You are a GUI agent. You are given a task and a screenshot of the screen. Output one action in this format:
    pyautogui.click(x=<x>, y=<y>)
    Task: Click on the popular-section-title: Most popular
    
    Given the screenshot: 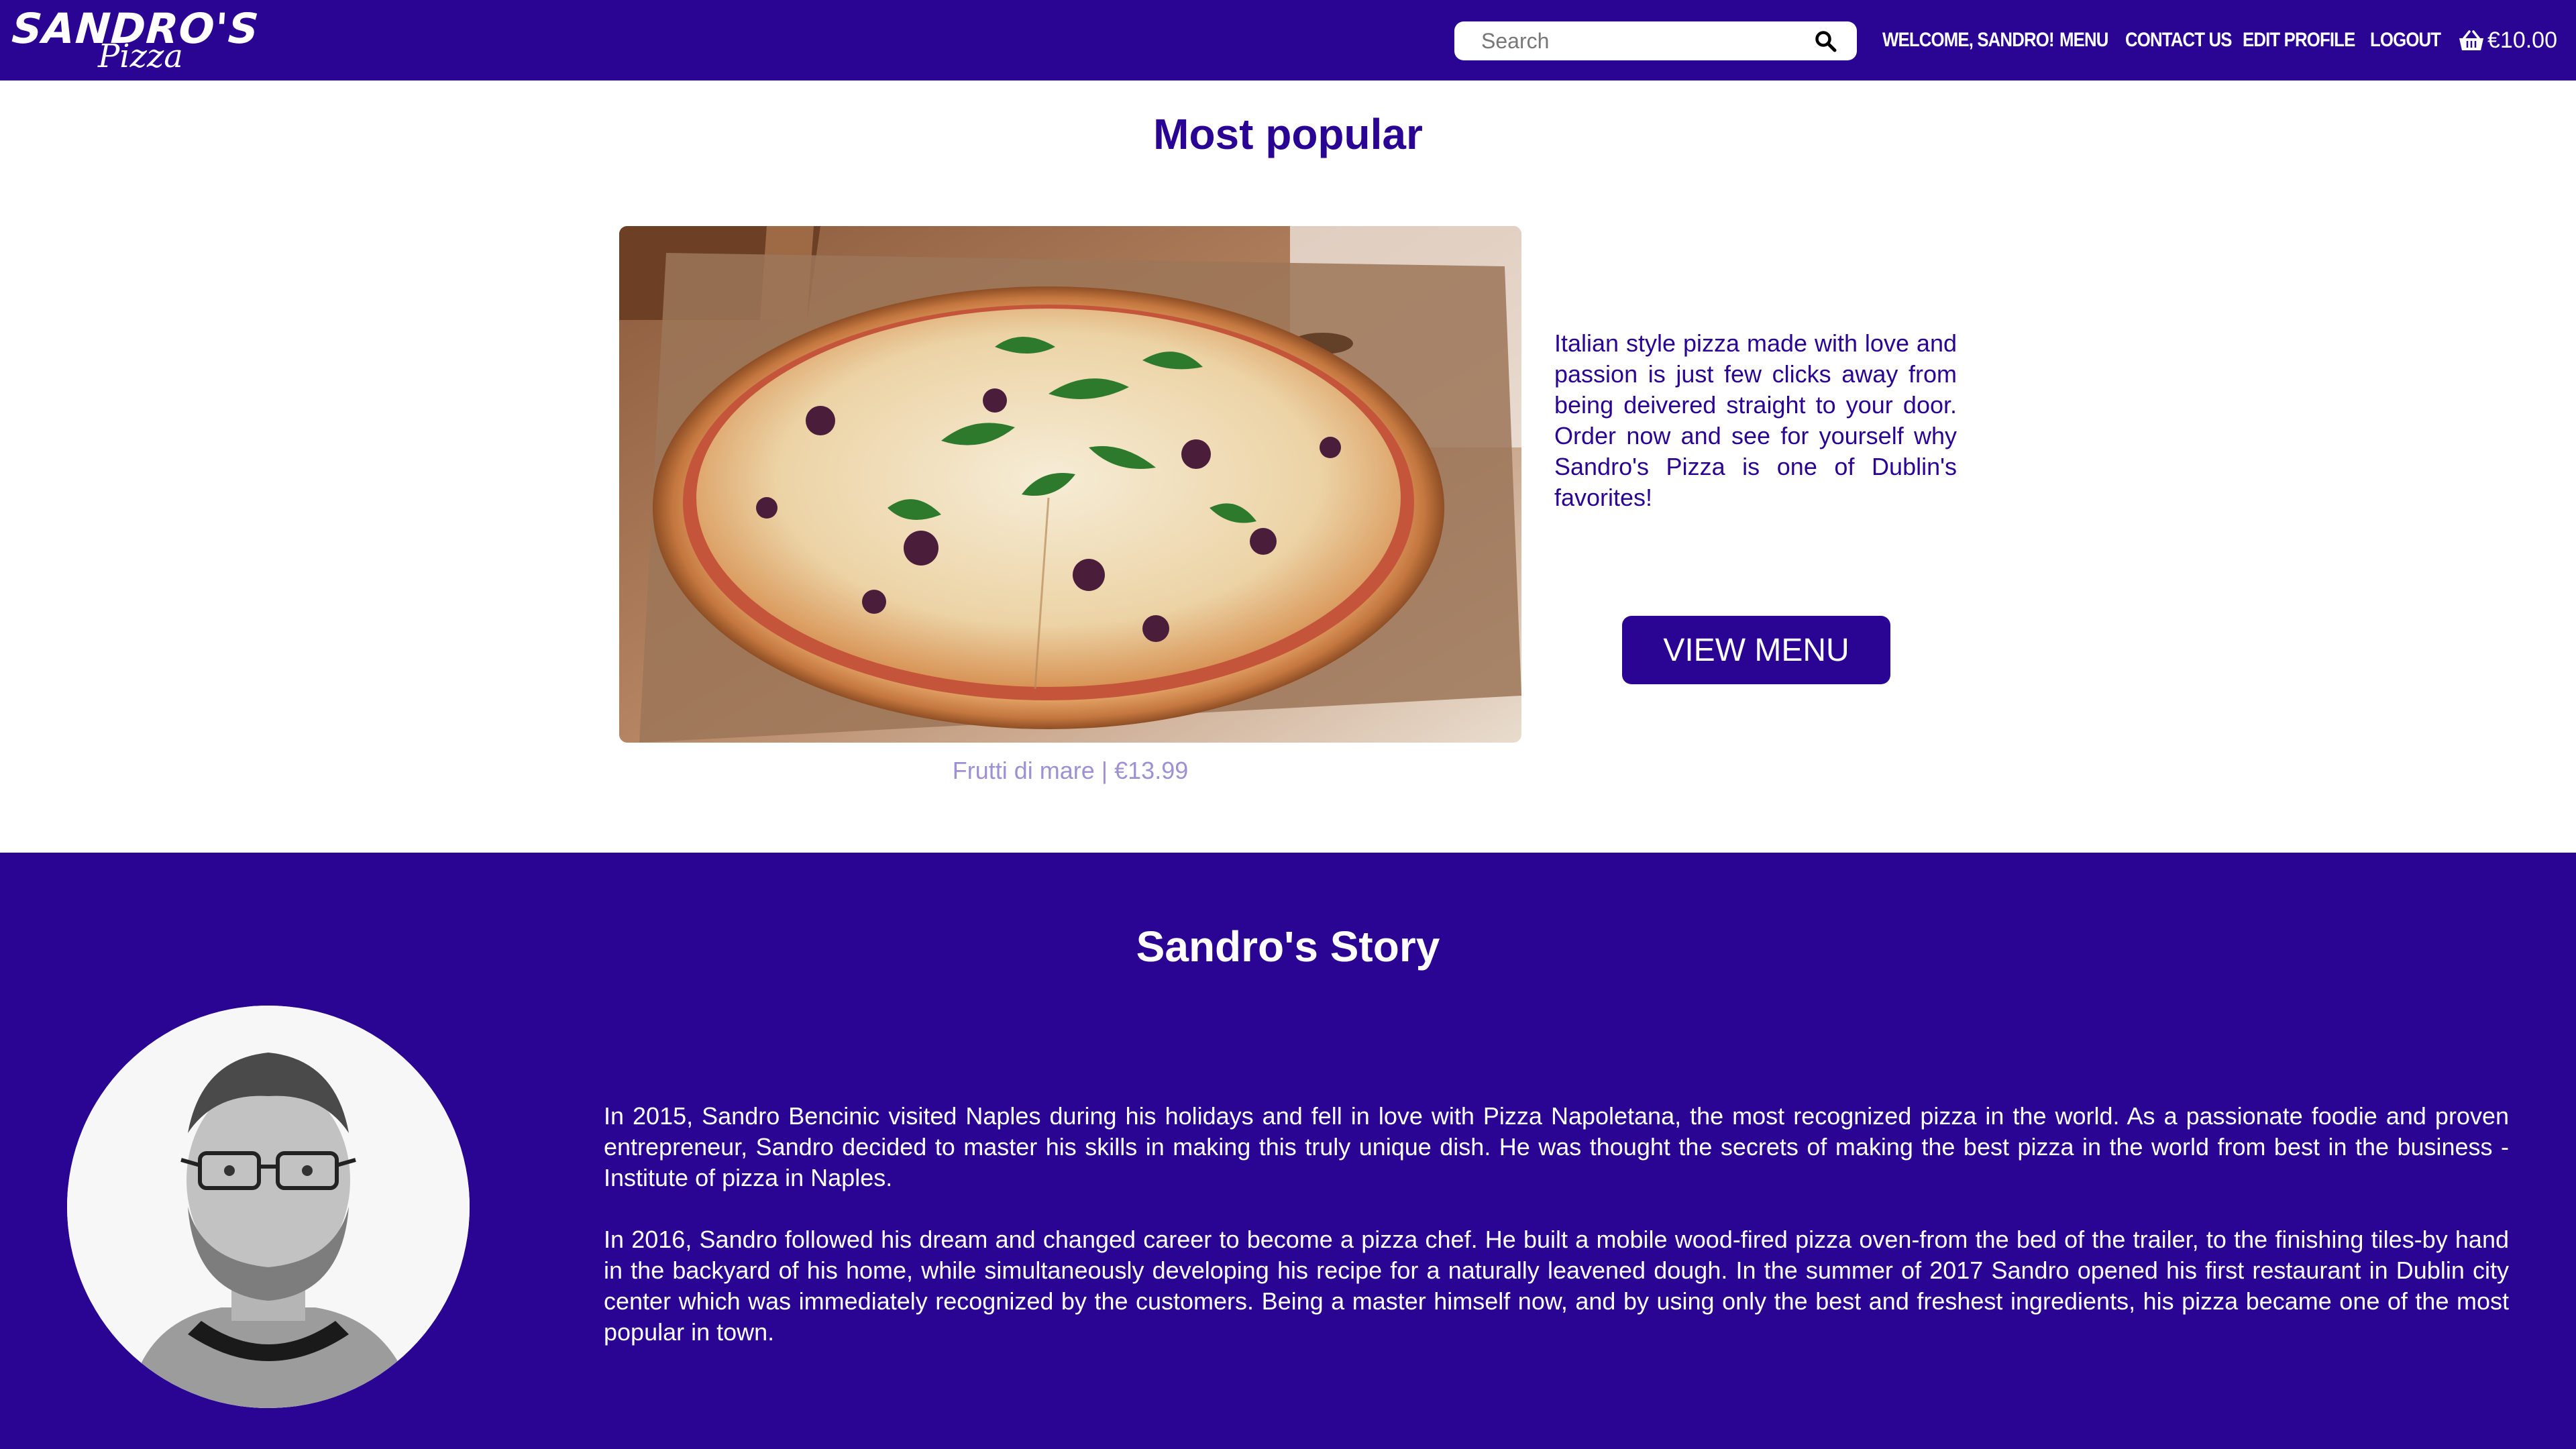 What is the action you would take?
    pyautogui.click(x=1288, y=134)
    